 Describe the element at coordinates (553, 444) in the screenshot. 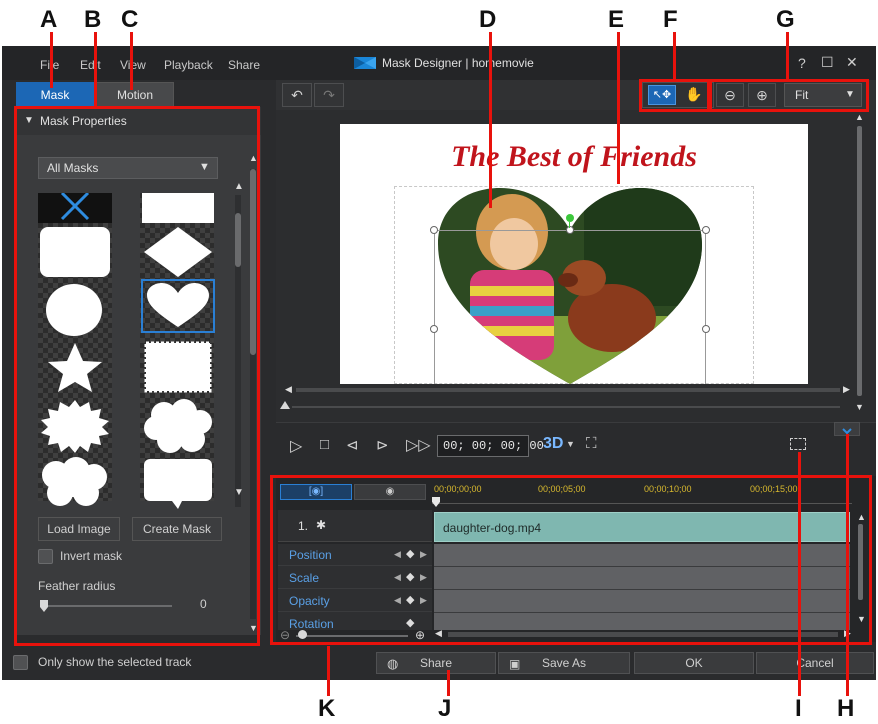

I see `stereo-3d-icon: 3D` at that location.